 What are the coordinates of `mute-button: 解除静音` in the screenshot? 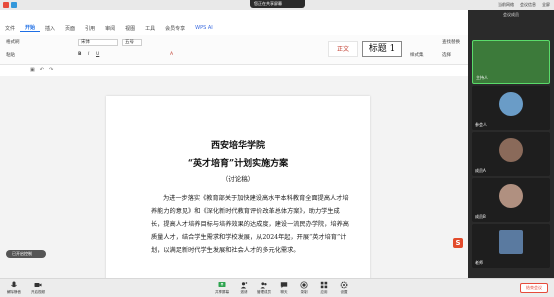 It's located at (14, 288).